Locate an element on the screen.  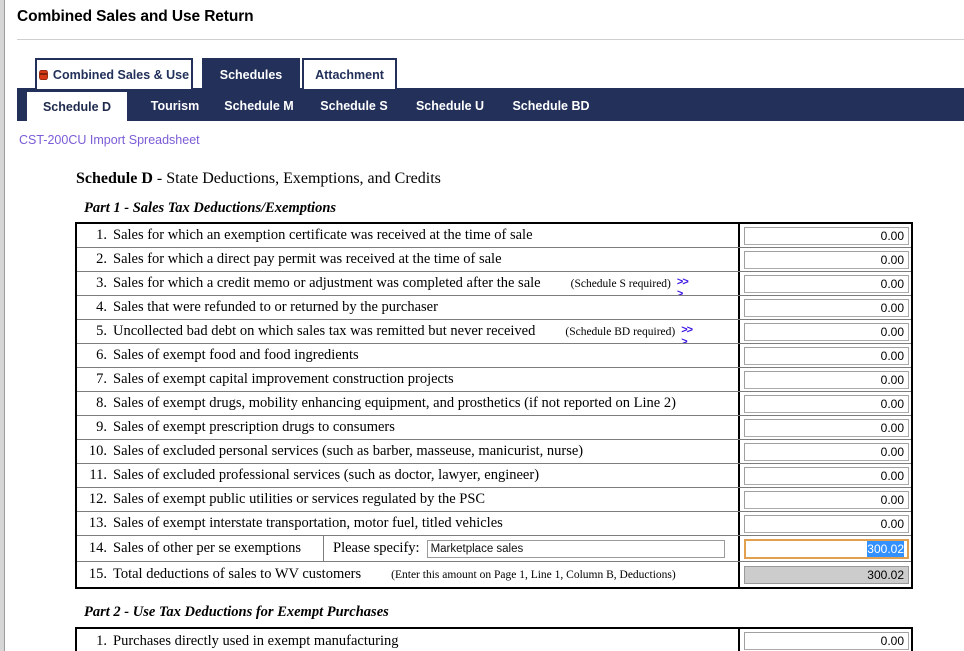
schedule-bd-jump-link: >> > is located at coordinates (687, 333).